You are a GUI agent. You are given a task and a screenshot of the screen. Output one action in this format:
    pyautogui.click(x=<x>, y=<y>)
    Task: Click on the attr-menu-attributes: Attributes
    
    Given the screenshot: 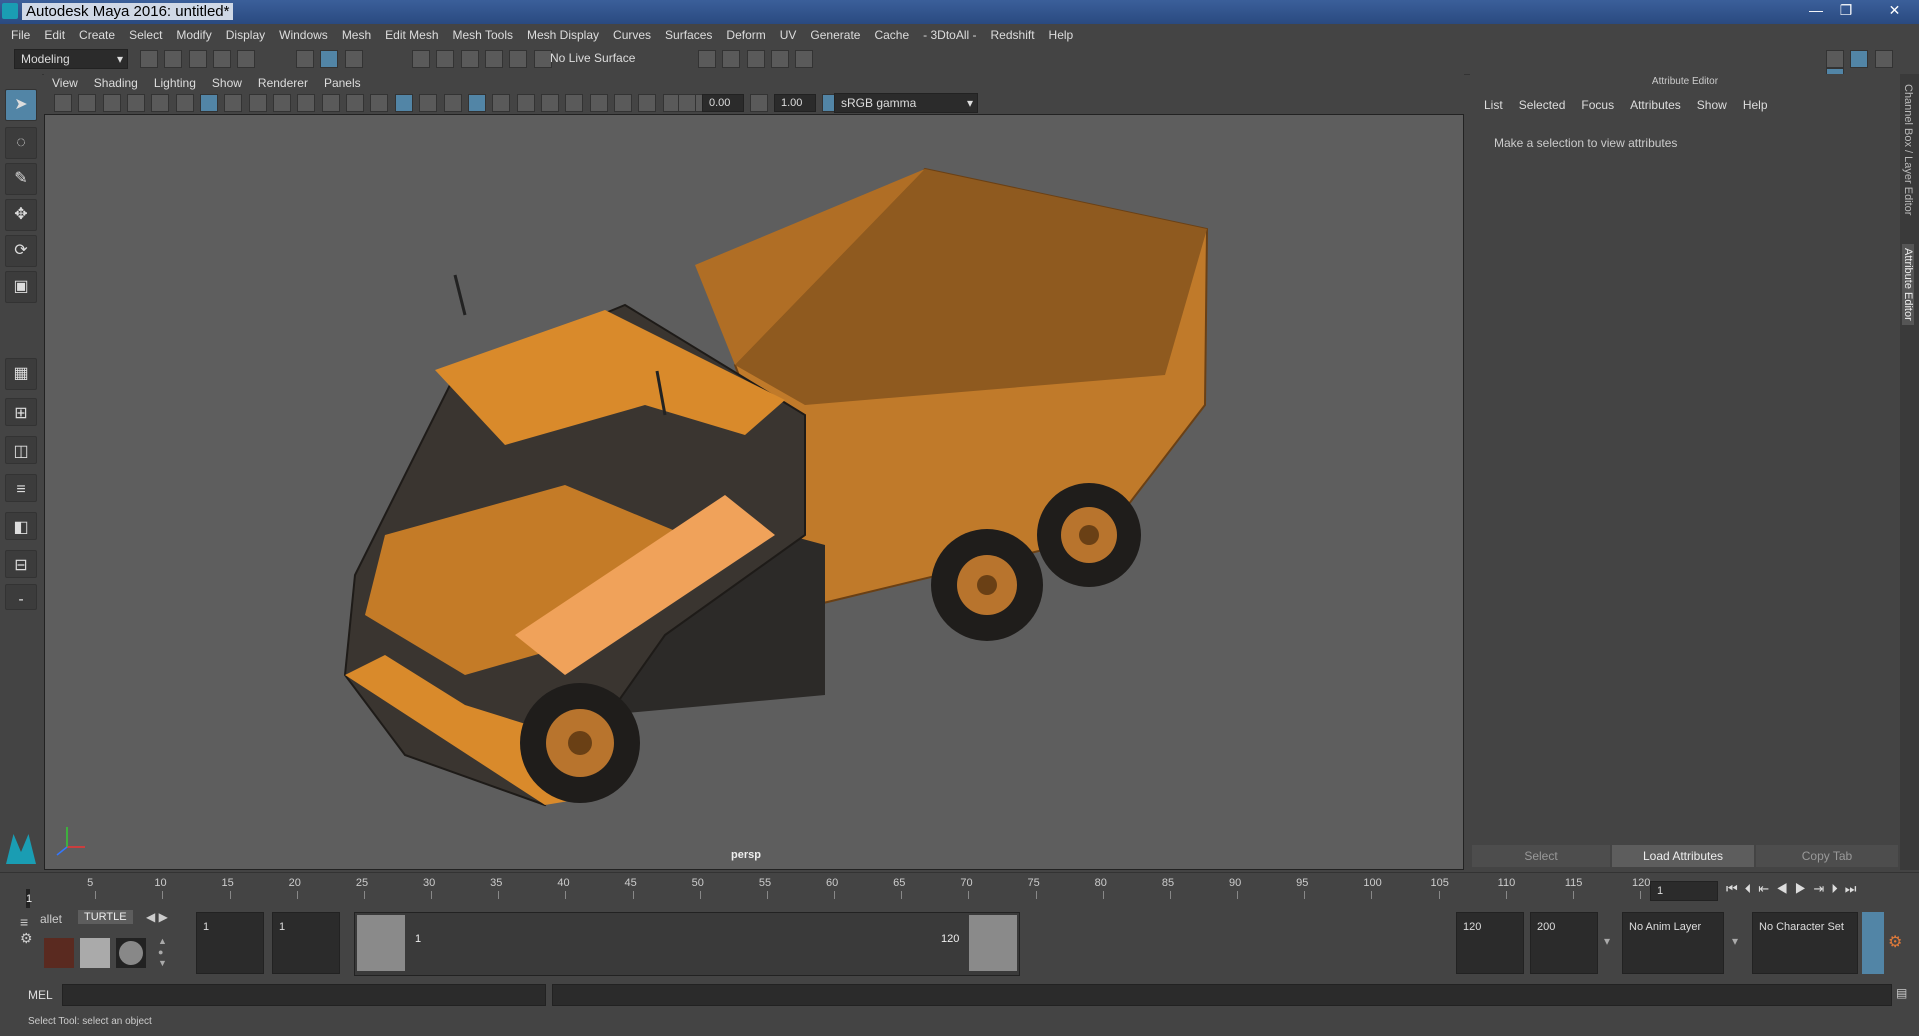 What is the action you would take?
    pyautogui.click(x=1655, y=105)
    